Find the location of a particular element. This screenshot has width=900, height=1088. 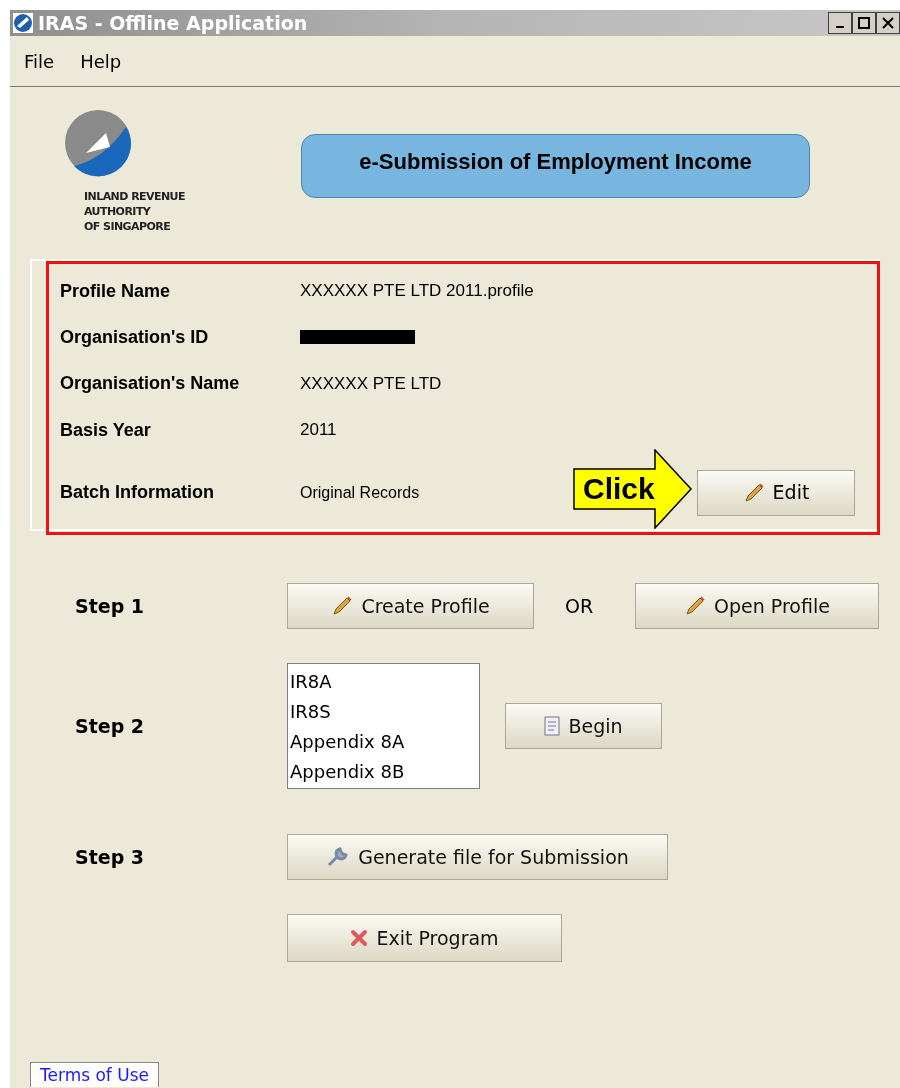

logo-text: OF SINGAPORE is located at coordinates (128, 226).